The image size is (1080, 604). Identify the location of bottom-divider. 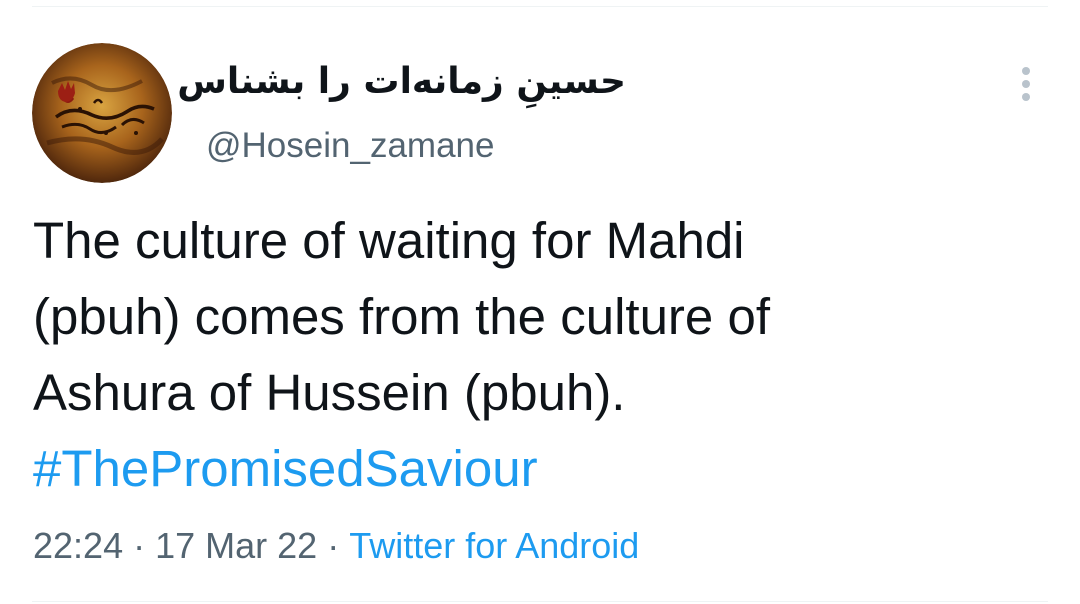
(540, 601).